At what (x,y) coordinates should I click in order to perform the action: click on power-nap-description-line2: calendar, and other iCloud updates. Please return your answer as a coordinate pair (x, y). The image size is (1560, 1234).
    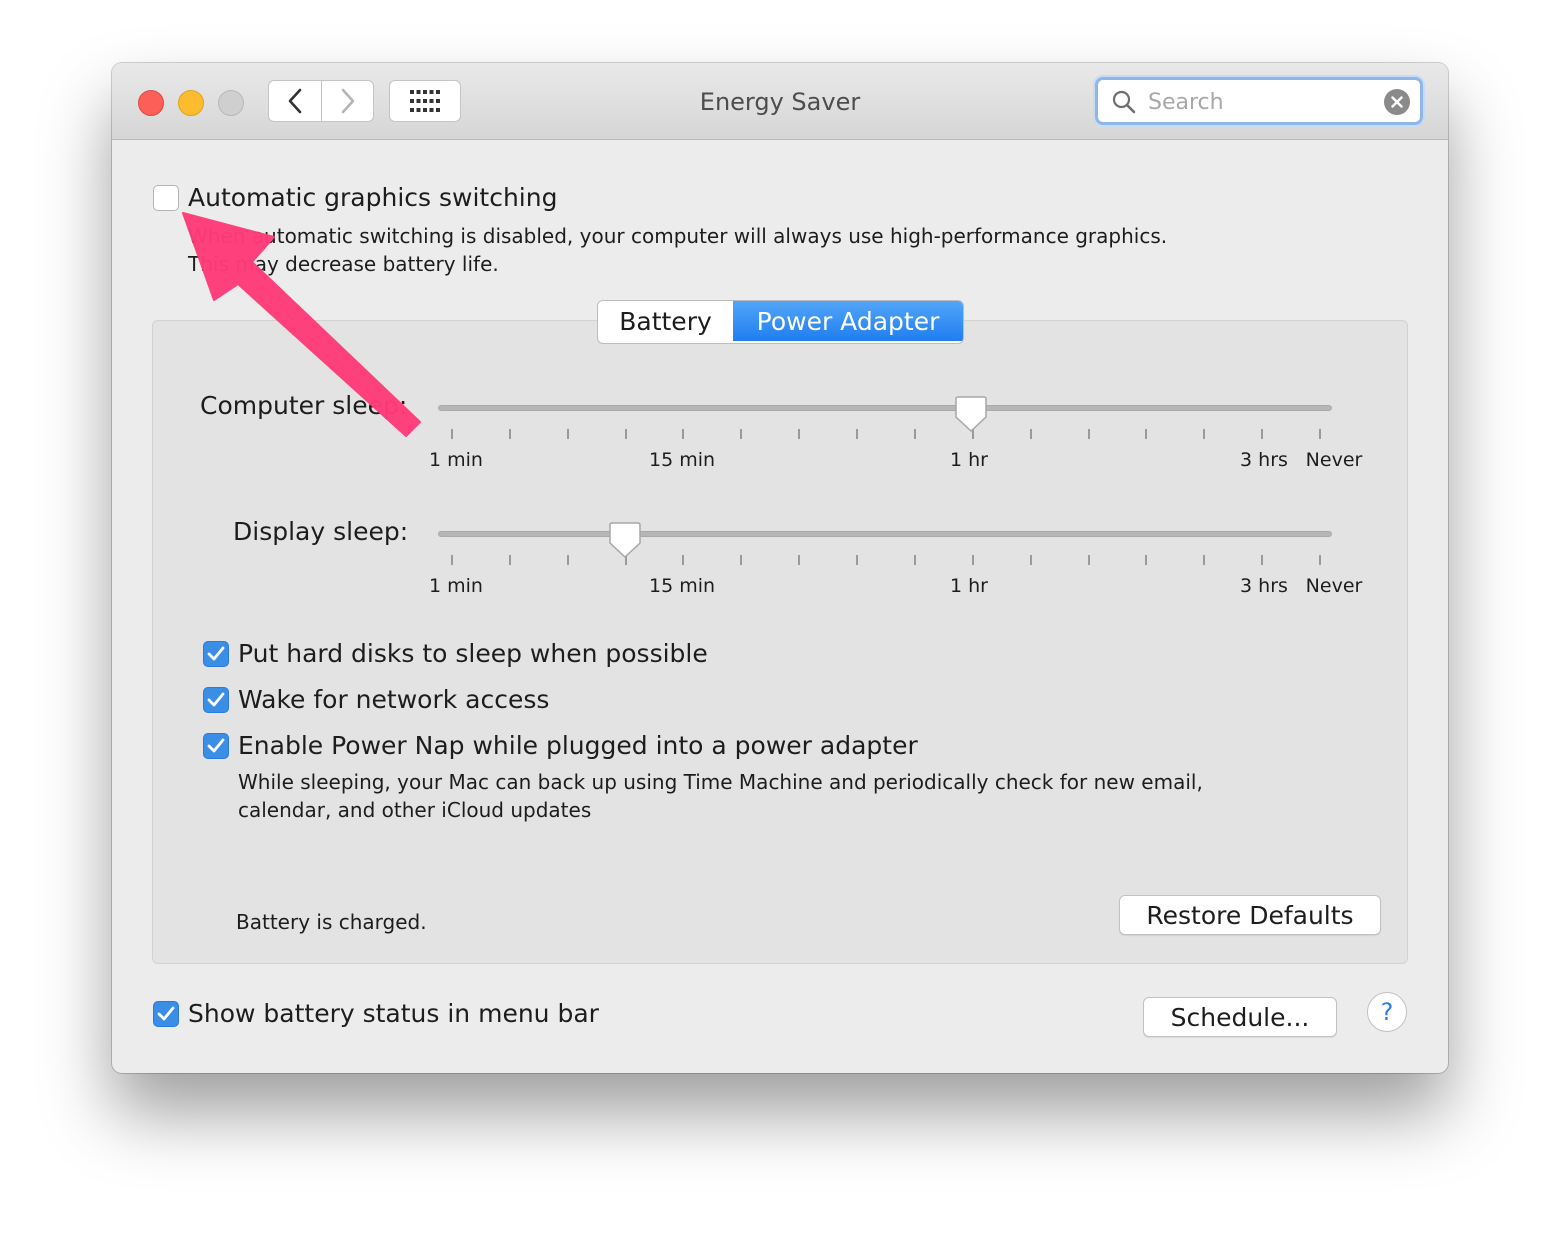
    Looking at the image, I should click on (415, 810).